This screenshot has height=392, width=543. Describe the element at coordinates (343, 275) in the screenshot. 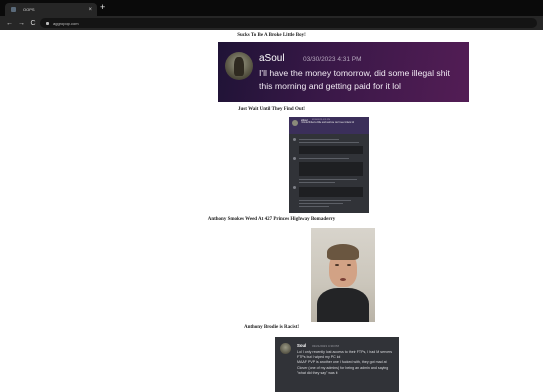

I see `photo-image` at that location.